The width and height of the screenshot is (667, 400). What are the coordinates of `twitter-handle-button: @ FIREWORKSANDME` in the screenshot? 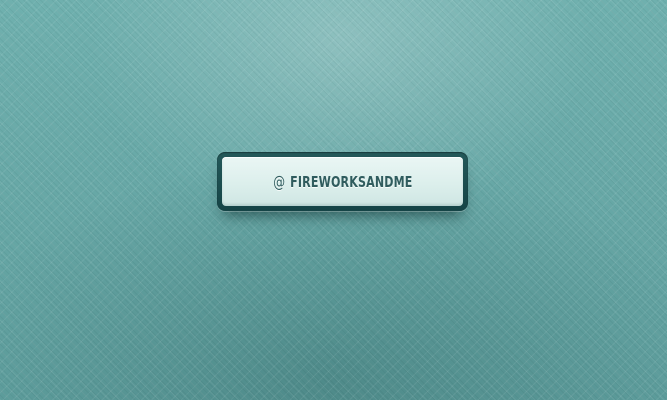 It's located at (342, 181).